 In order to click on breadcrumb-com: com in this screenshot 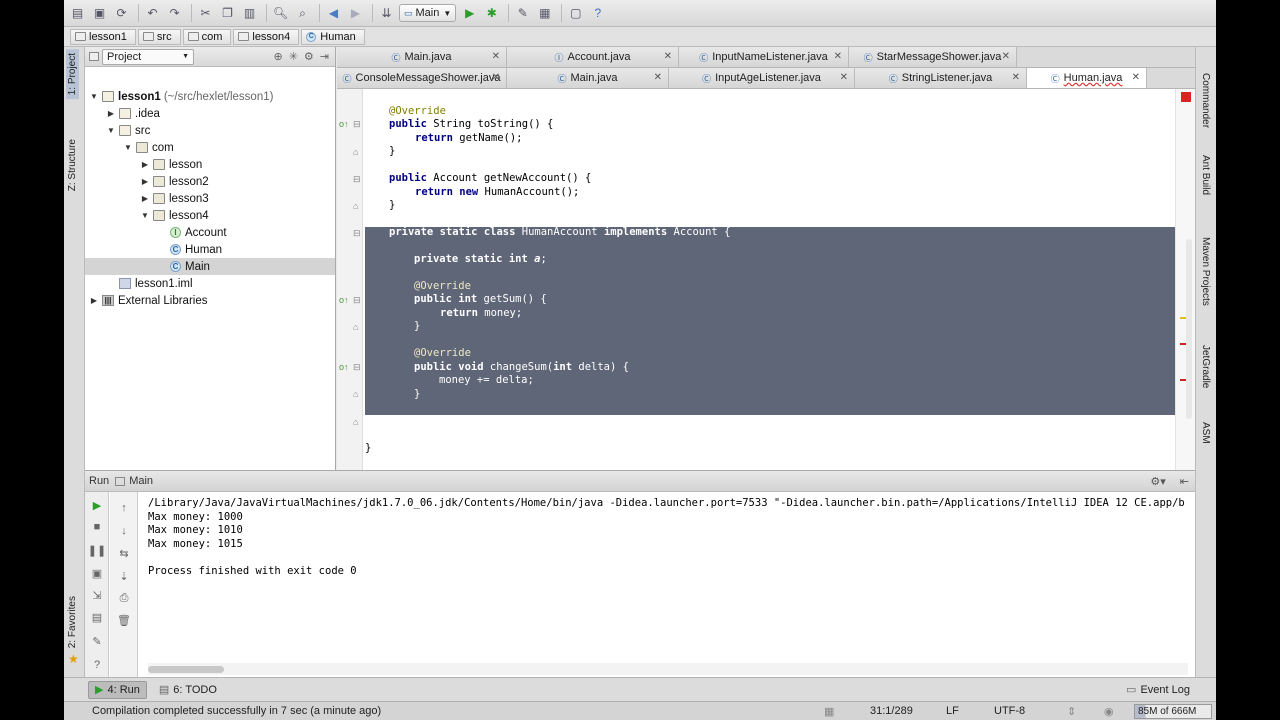, I will do `click(207, 36)`.